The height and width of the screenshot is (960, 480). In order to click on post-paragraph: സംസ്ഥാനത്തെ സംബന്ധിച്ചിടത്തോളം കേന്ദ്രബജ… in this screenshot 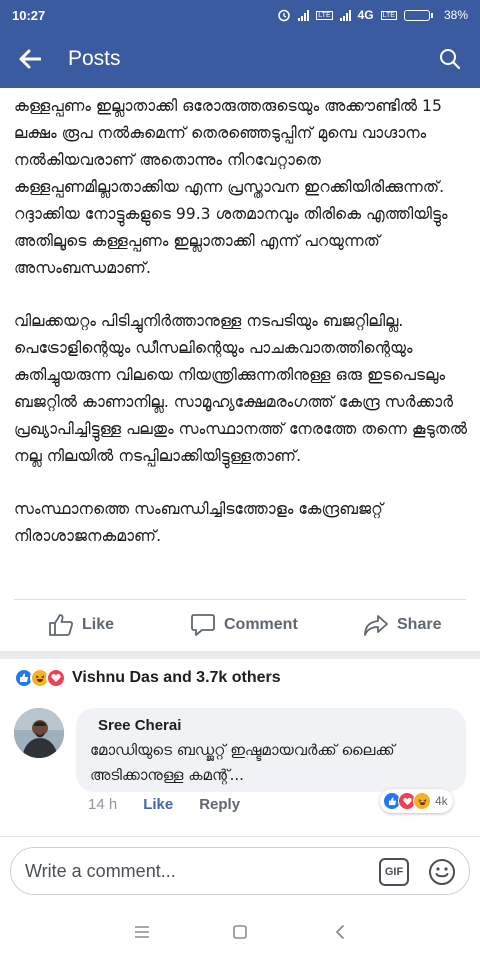, I will do `click(198, 522)`.